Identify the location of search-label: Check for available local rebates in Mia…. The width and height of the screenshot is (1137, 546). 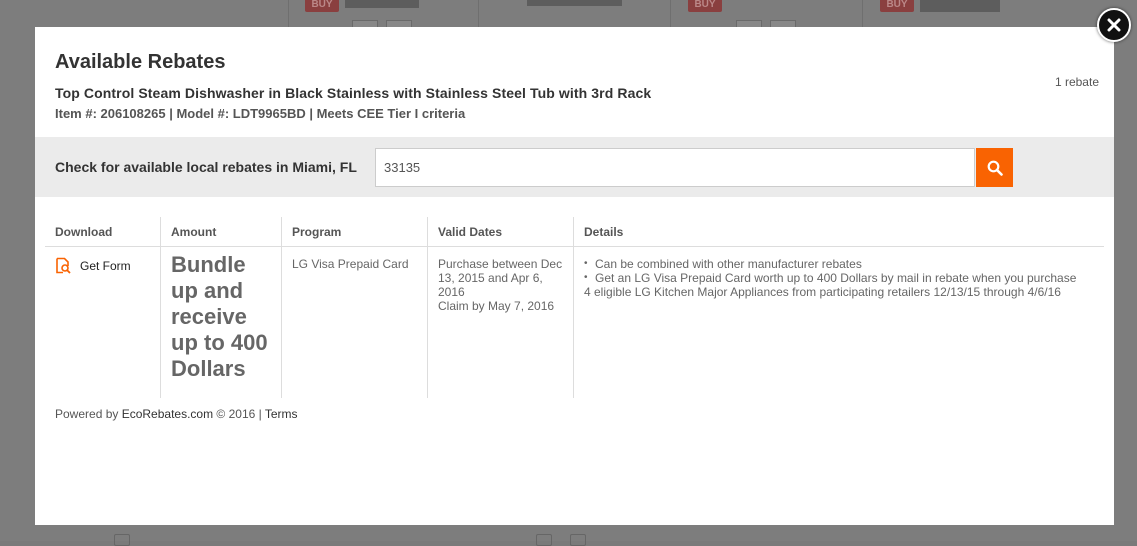
(206, 167).